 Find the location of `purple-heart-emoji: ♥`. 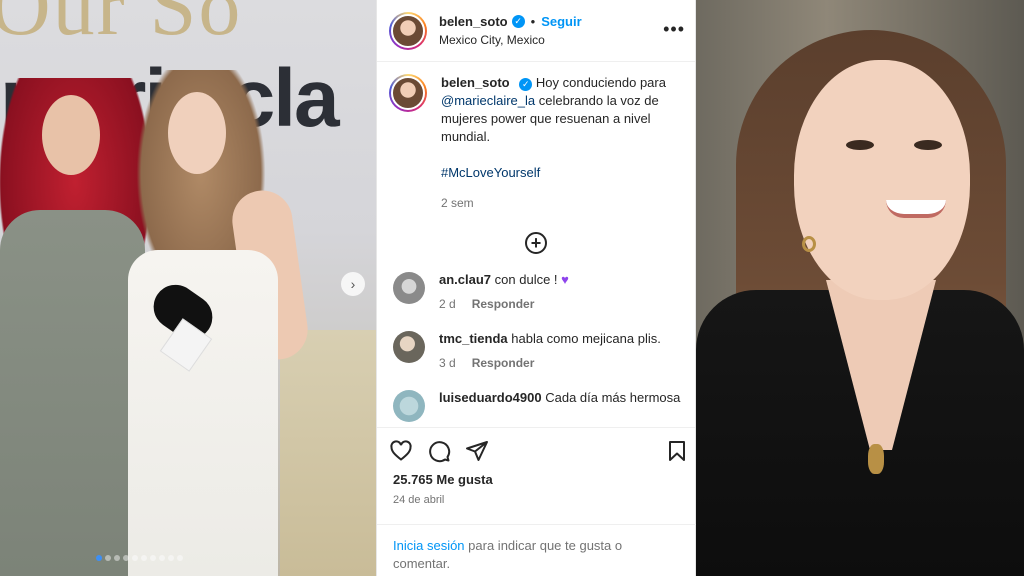

purple-heart-emoji: ♥ is located at coordinates (565, 279).